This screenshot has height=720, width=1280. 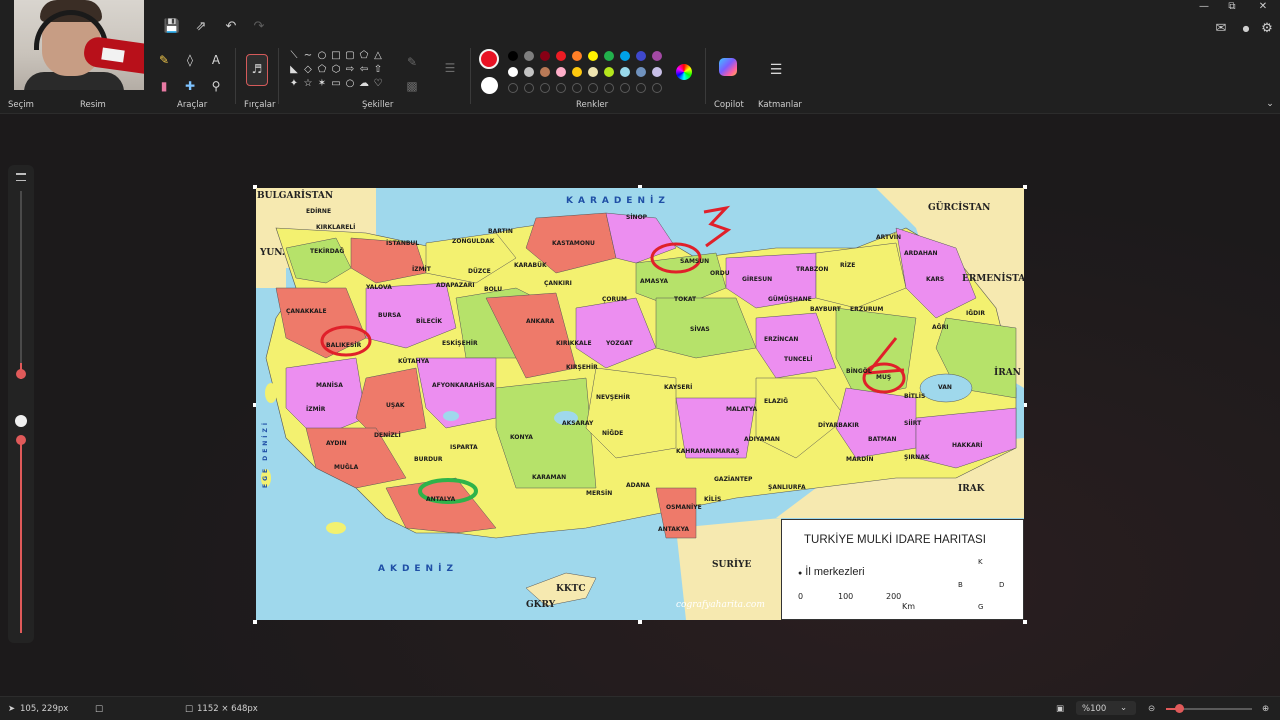 I want to click on group-label-selection: Seçim, so click(x=21, y=105).